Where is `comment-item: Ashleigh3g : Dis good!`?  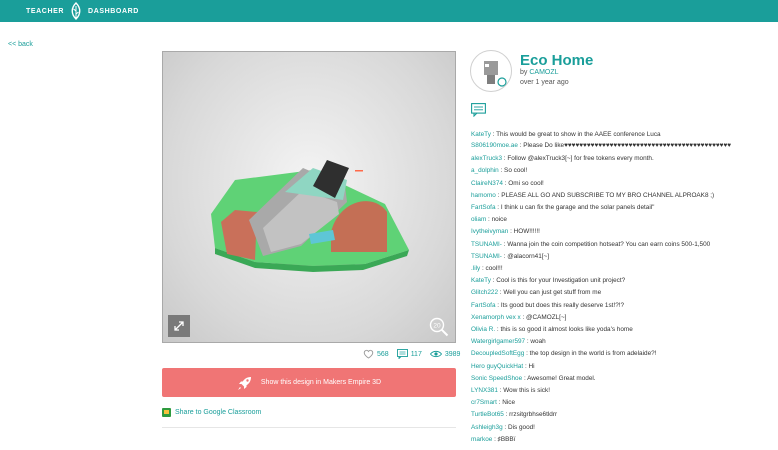
comment-item: Ashleigh3g : Dis good! is located at coordinates (621, 428).